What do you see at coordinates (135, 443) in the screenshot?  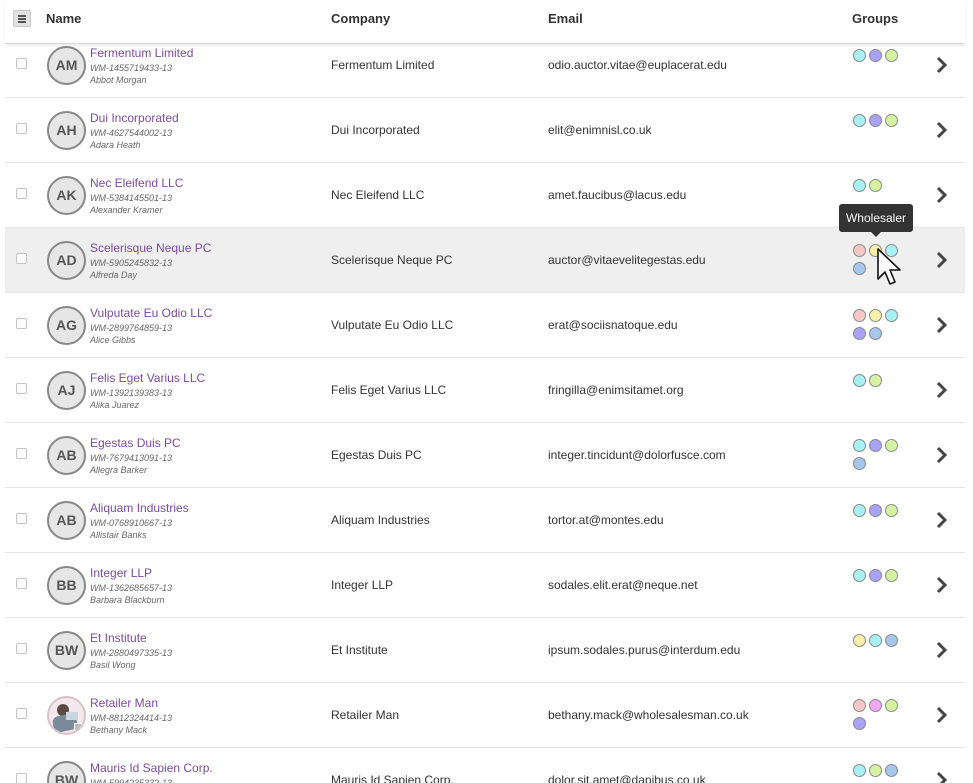 I see `customer-name-link: Egestas Duis PC` at bounding box center [135, 443].